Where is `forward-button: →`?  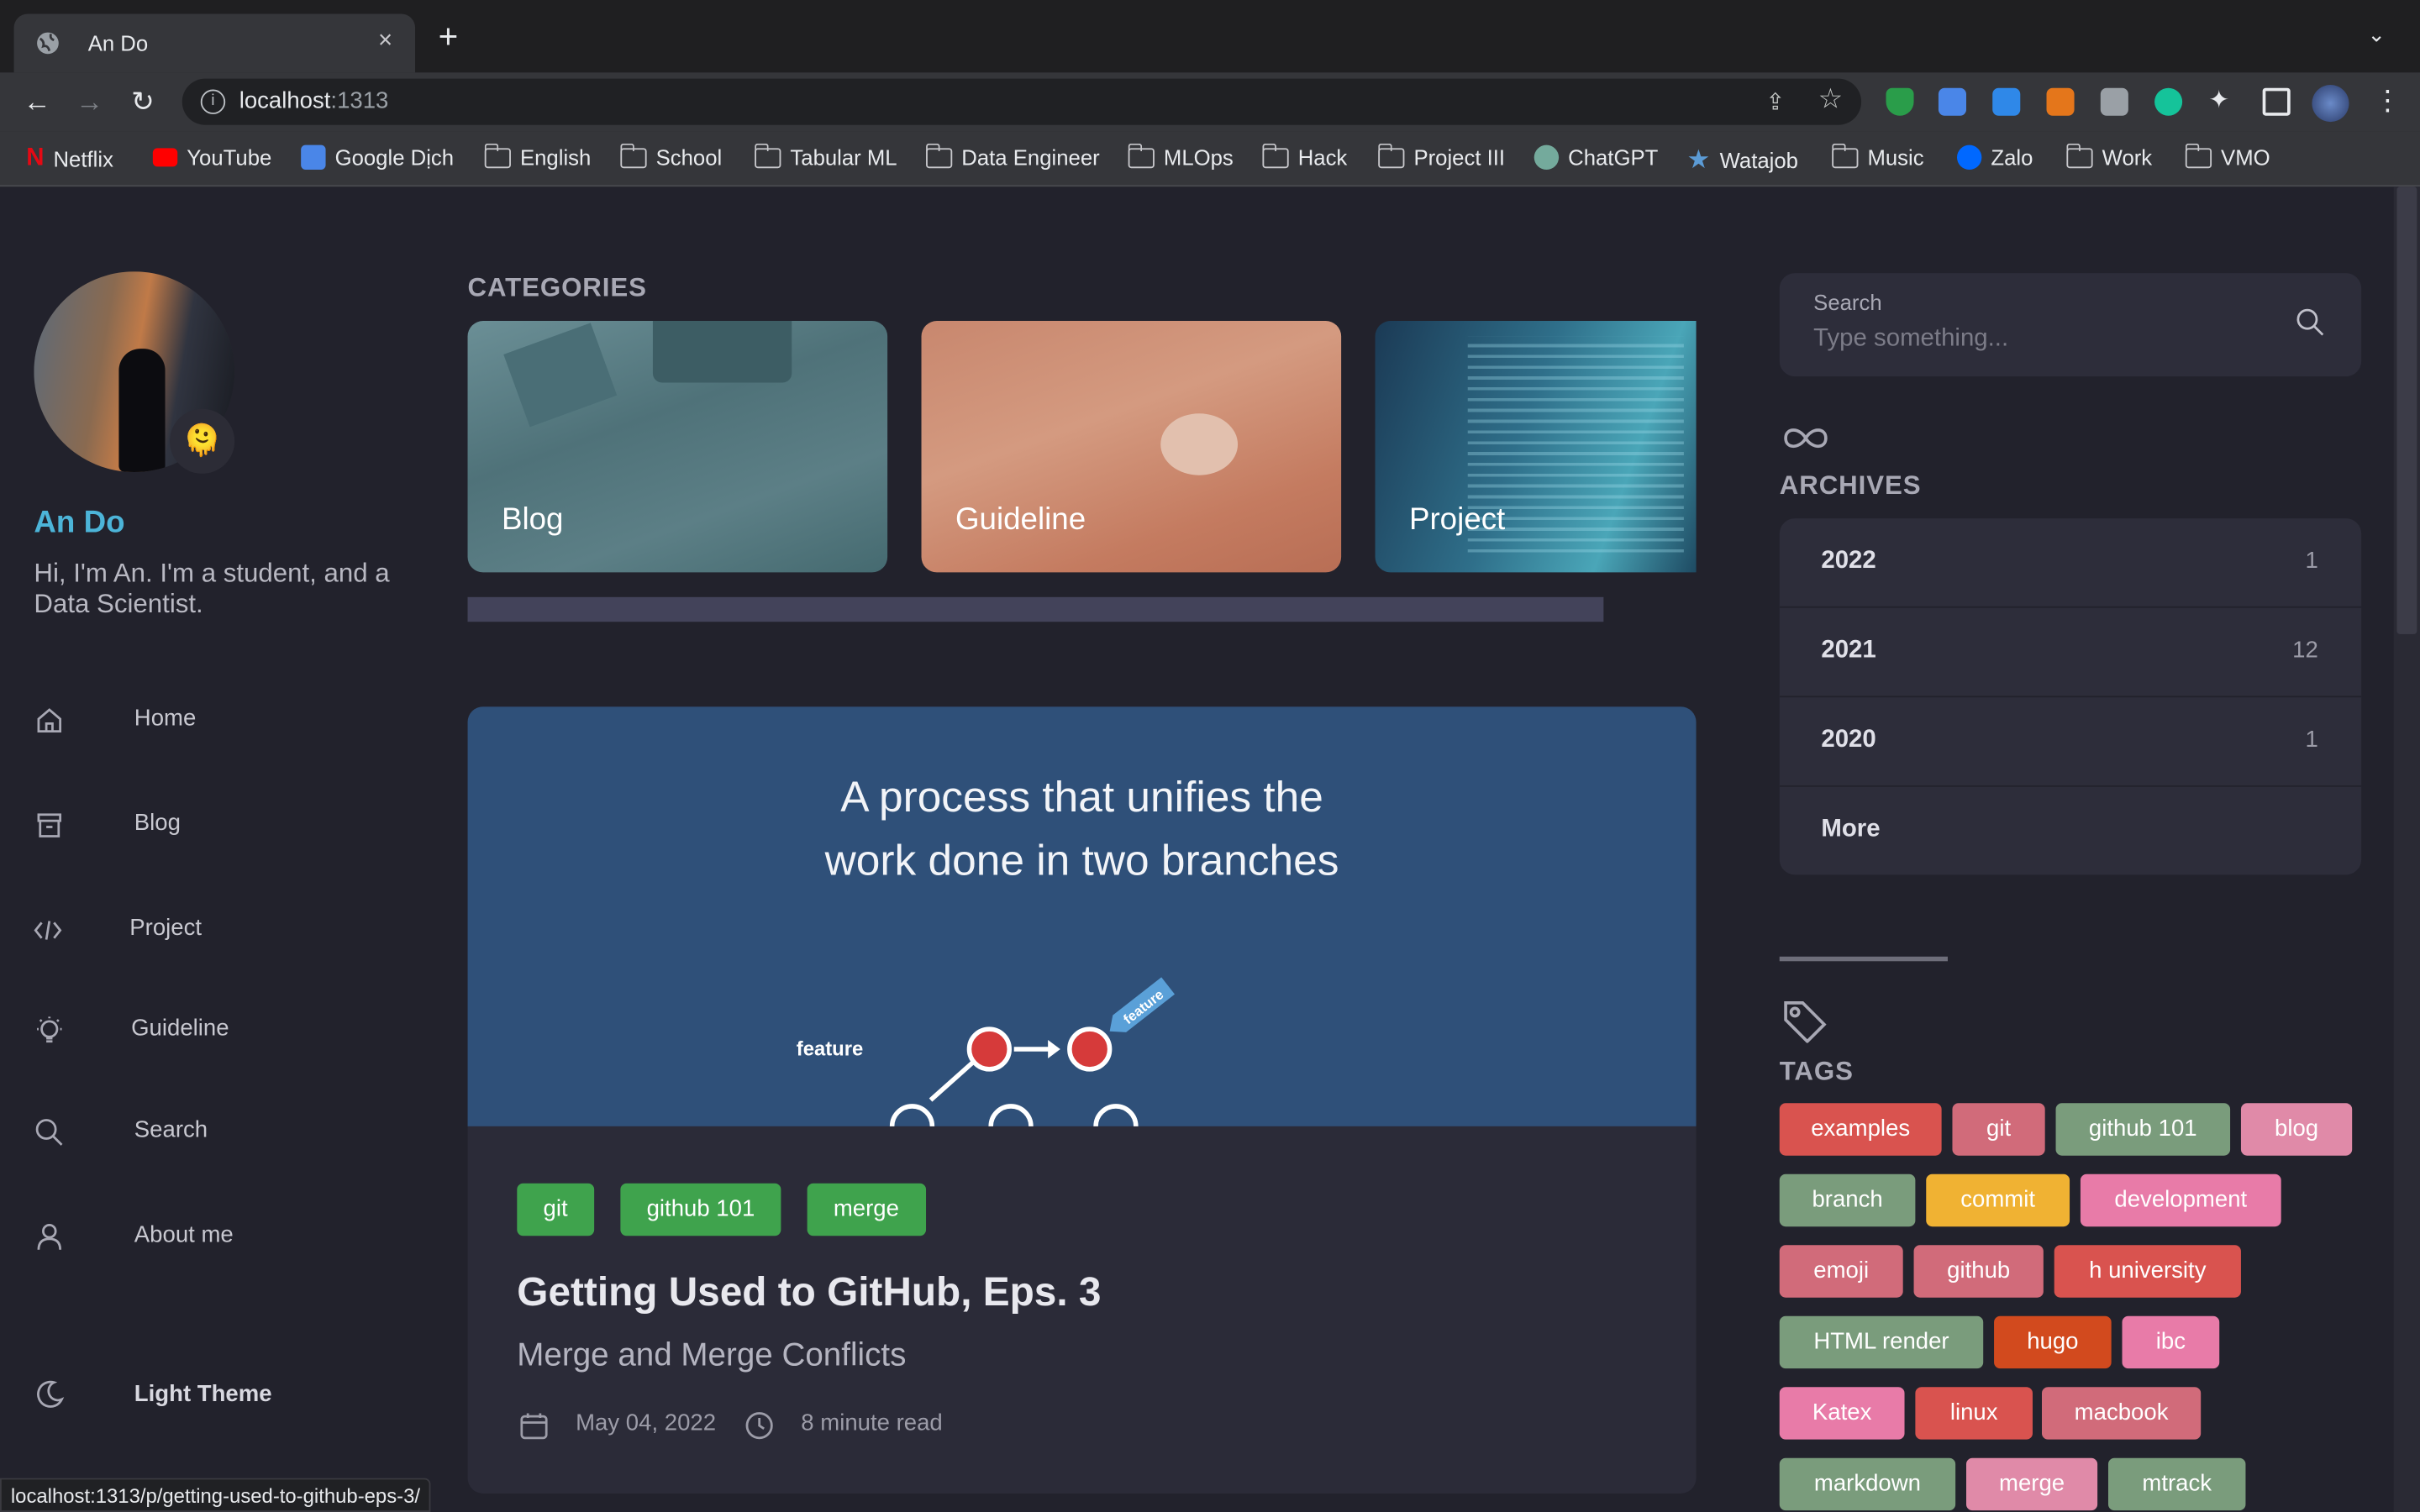
forward-button: → is located at coordinates (90, 101).